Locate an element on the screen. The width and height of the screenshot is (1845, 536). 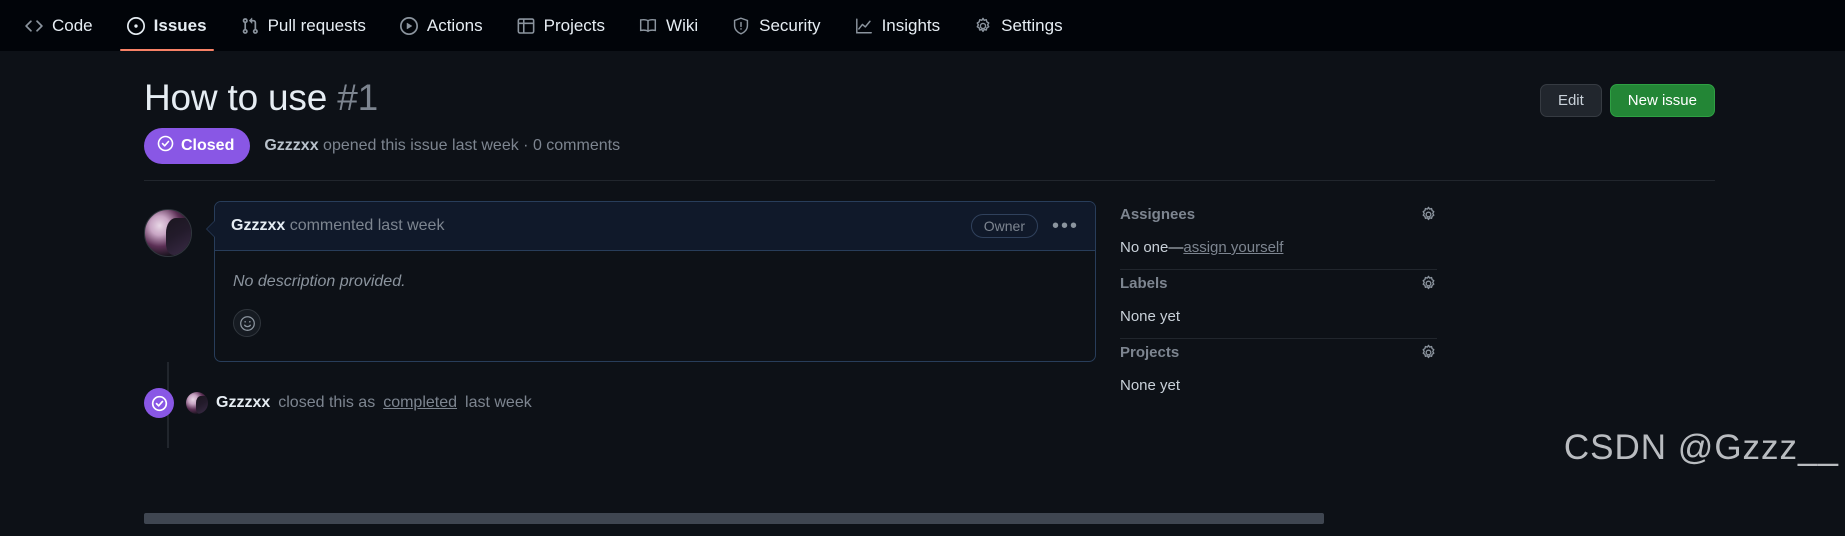
comment-action: commented last week is located at coordinates (367, 225).